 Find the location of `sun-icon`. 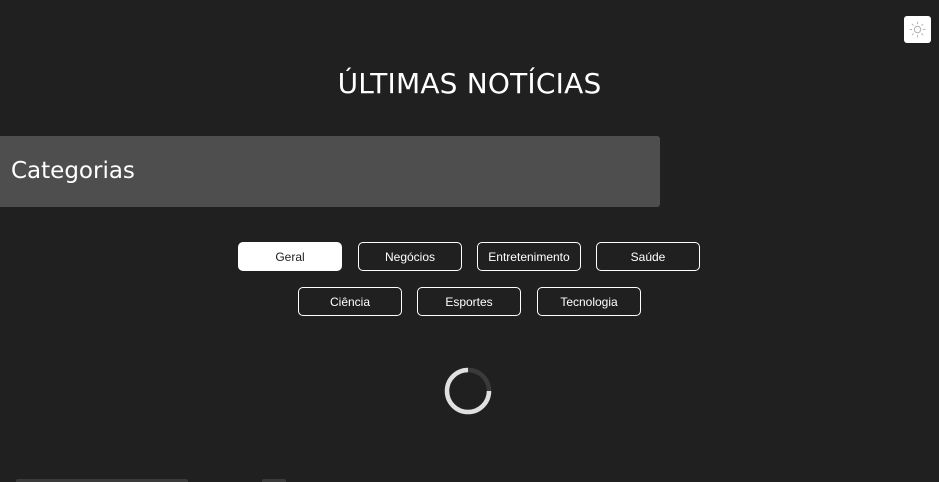

sun-icon is located at coordinates (917, 29).